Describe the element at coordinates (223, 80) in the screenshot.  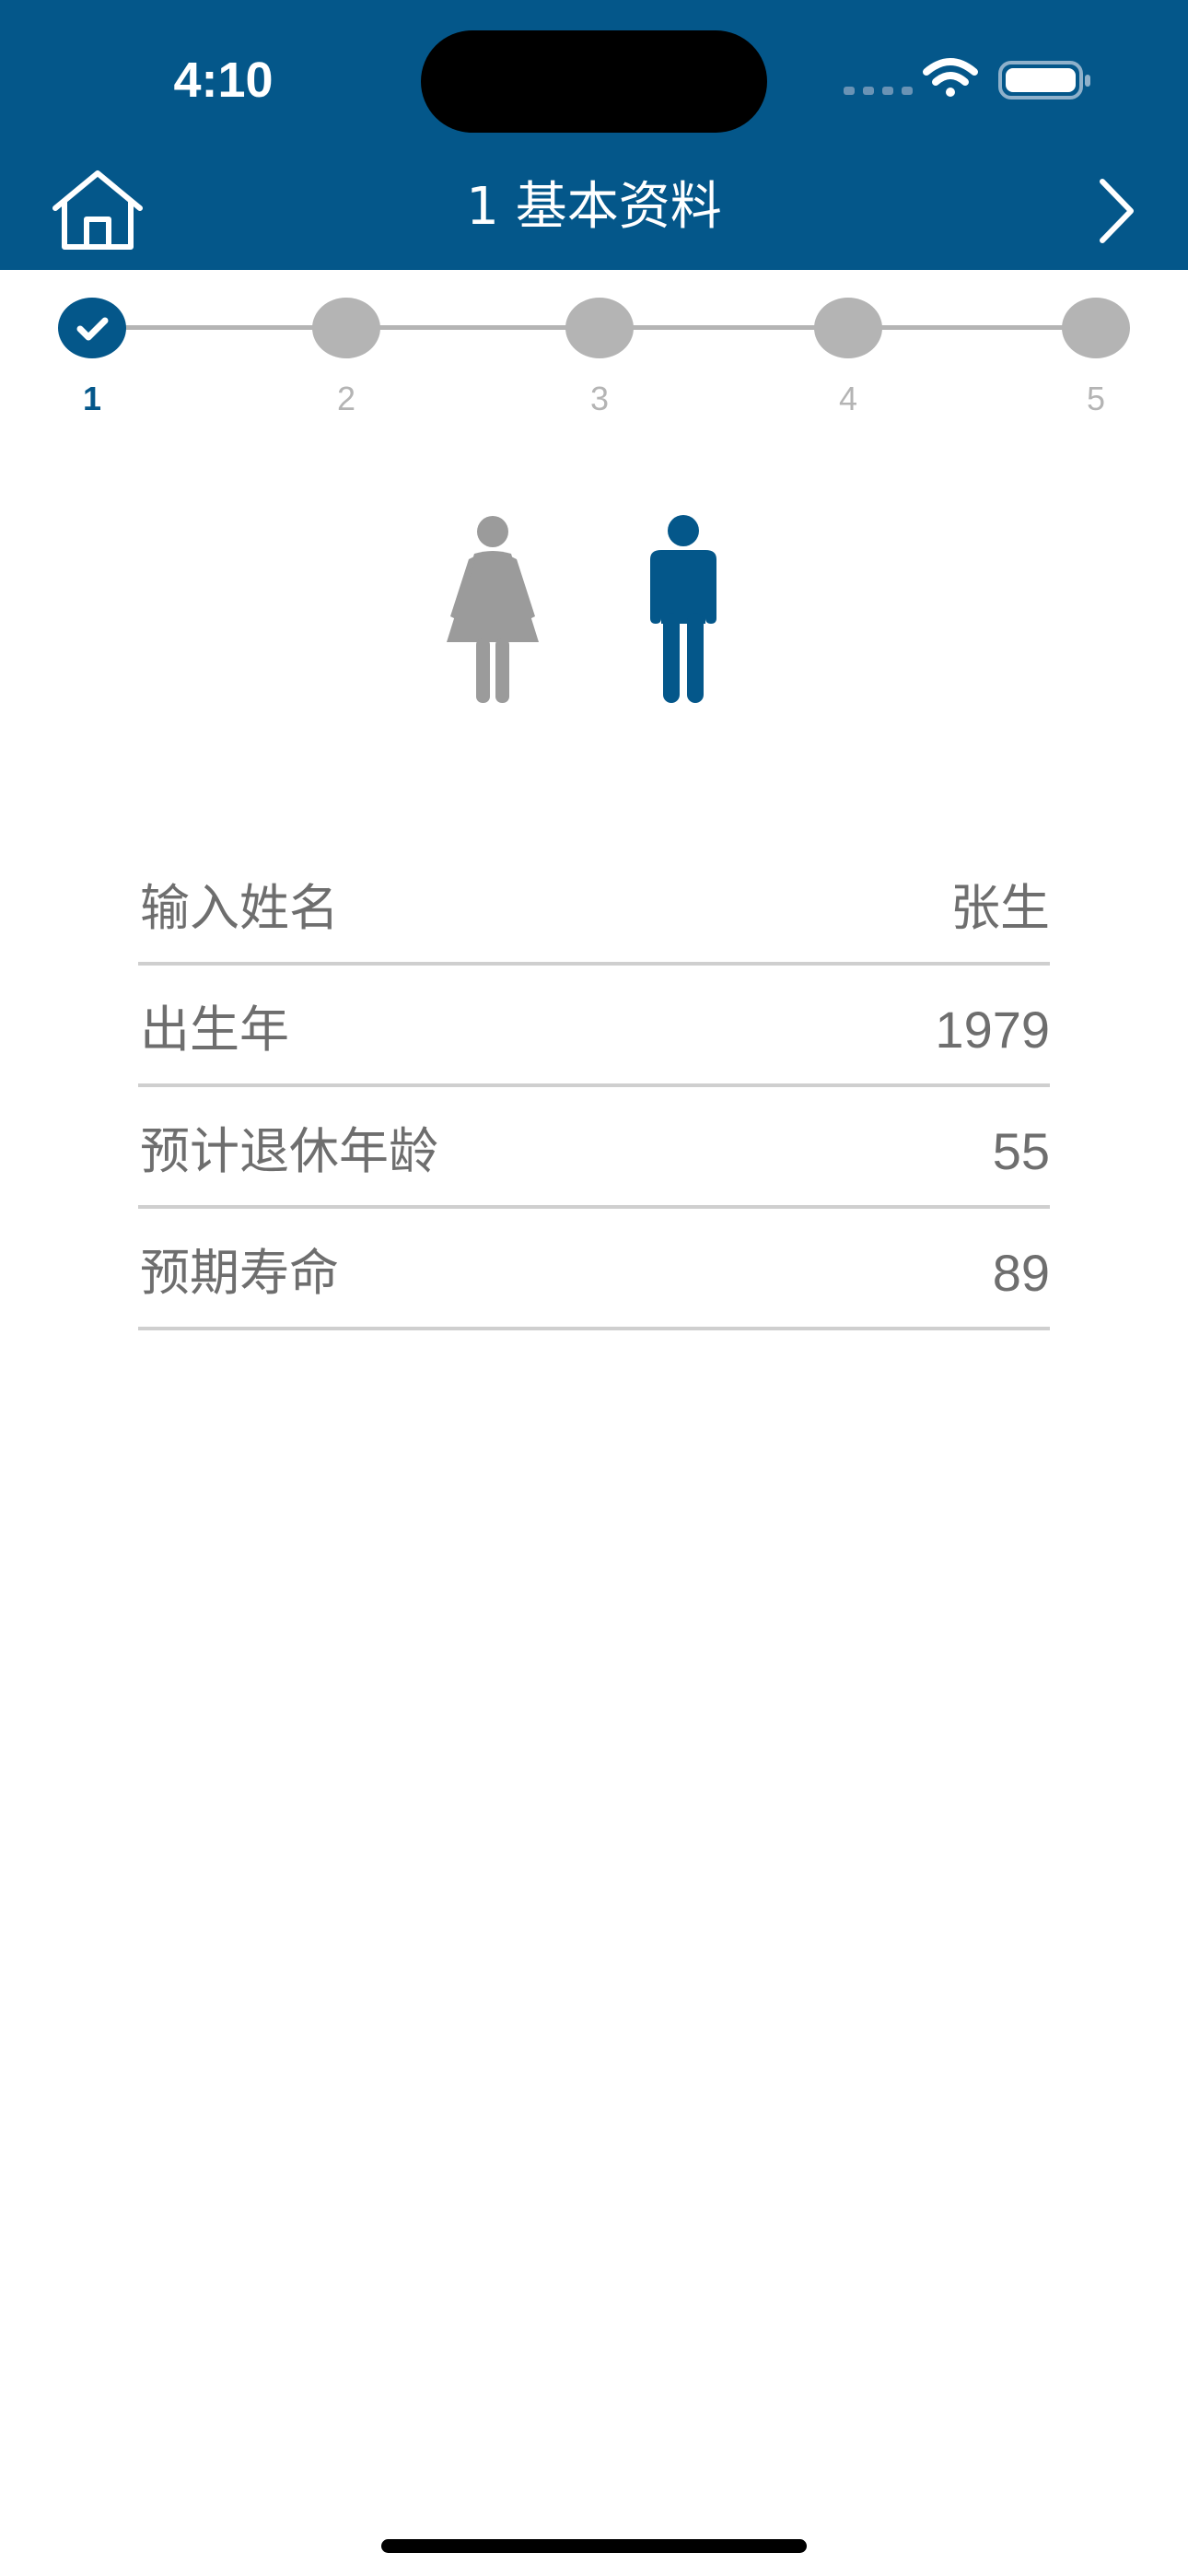
I see `status-time: 4:10` at that location.